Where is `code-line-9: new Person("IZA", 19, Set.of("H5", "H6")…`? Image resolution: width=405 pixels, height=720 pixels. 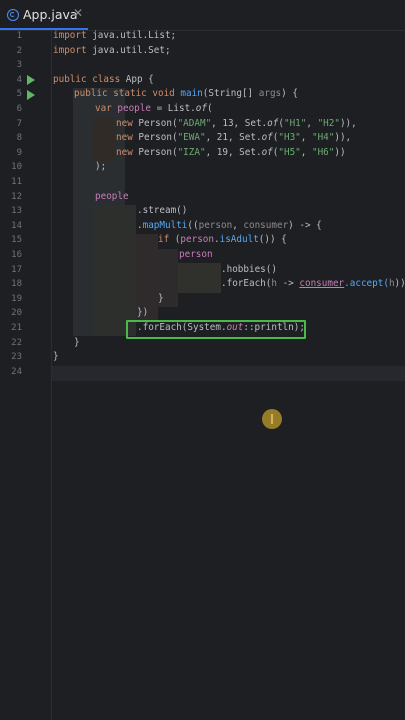
code-line-9: new Person("IZA", 19, Set.of("H5", "H6")… is located at coordinates (231, 152).